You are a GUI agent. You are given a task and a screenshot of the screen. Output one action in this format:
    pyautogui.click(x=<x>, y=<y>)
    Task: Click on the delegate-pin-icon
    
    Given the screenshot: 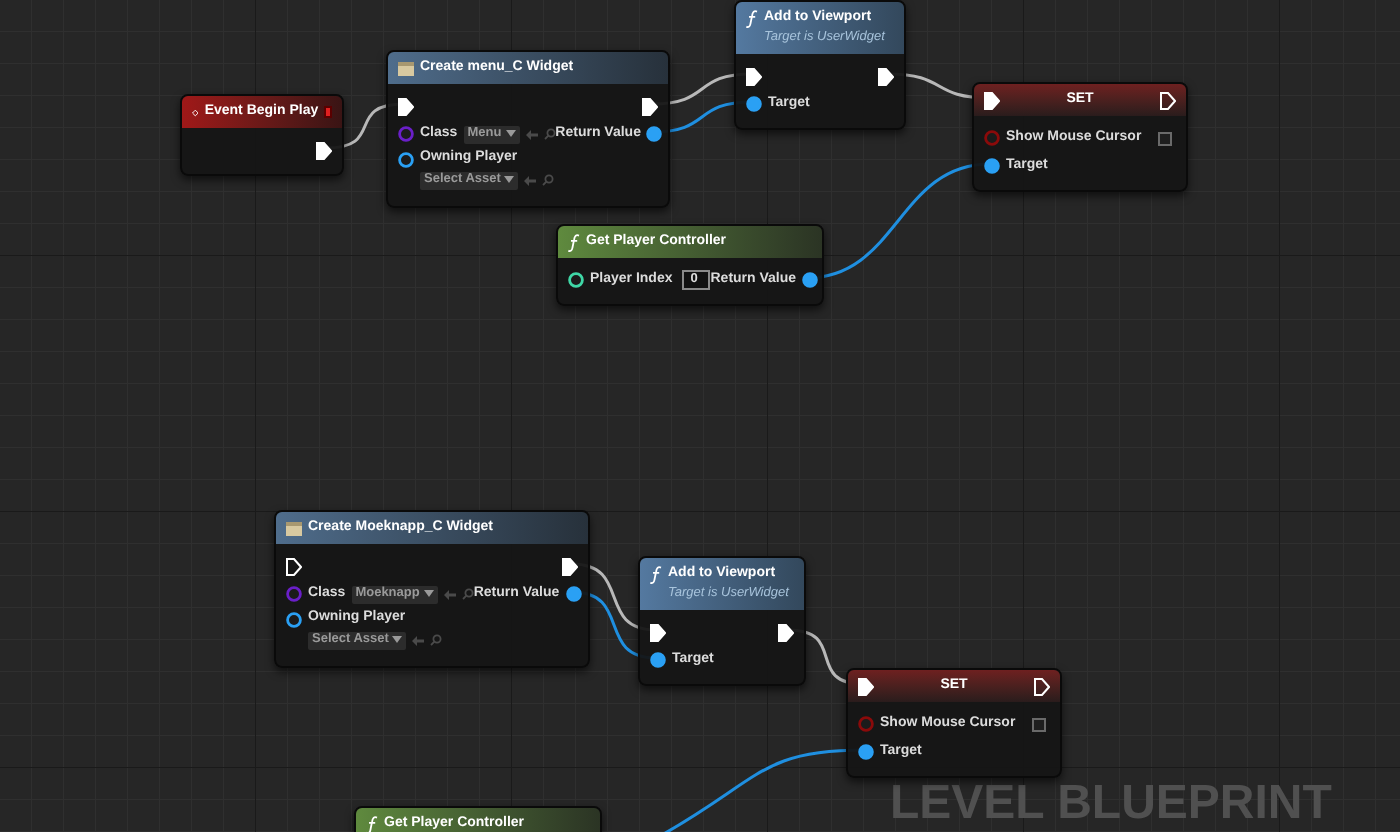 What is the action you would take?
    pyautogui.click(x=328, y=112)
    